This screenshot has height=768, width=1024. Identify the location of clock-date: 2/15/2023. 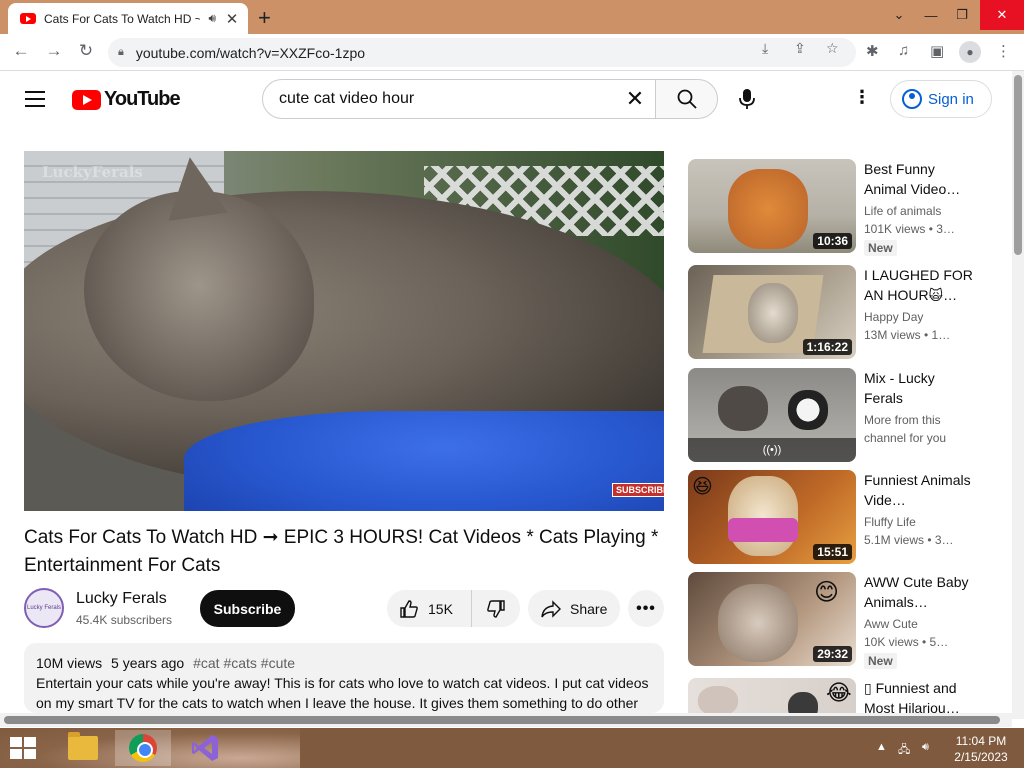
(981, 757).